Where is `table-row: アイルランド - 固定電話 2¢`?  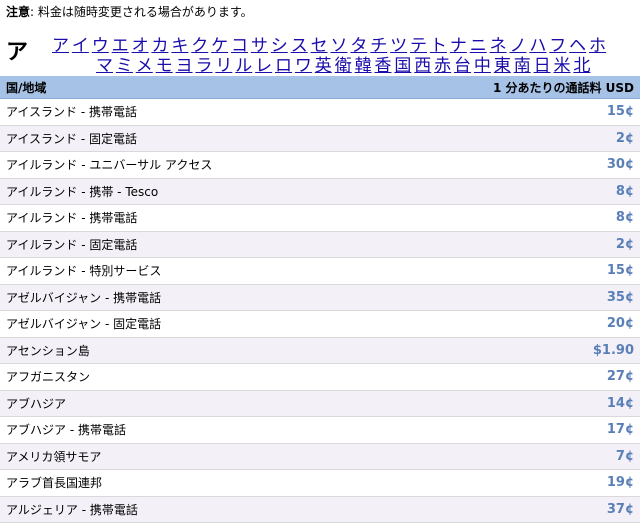 table-row: アイルランド - 固定電話 2¢ is located at coordinates (320, 244).